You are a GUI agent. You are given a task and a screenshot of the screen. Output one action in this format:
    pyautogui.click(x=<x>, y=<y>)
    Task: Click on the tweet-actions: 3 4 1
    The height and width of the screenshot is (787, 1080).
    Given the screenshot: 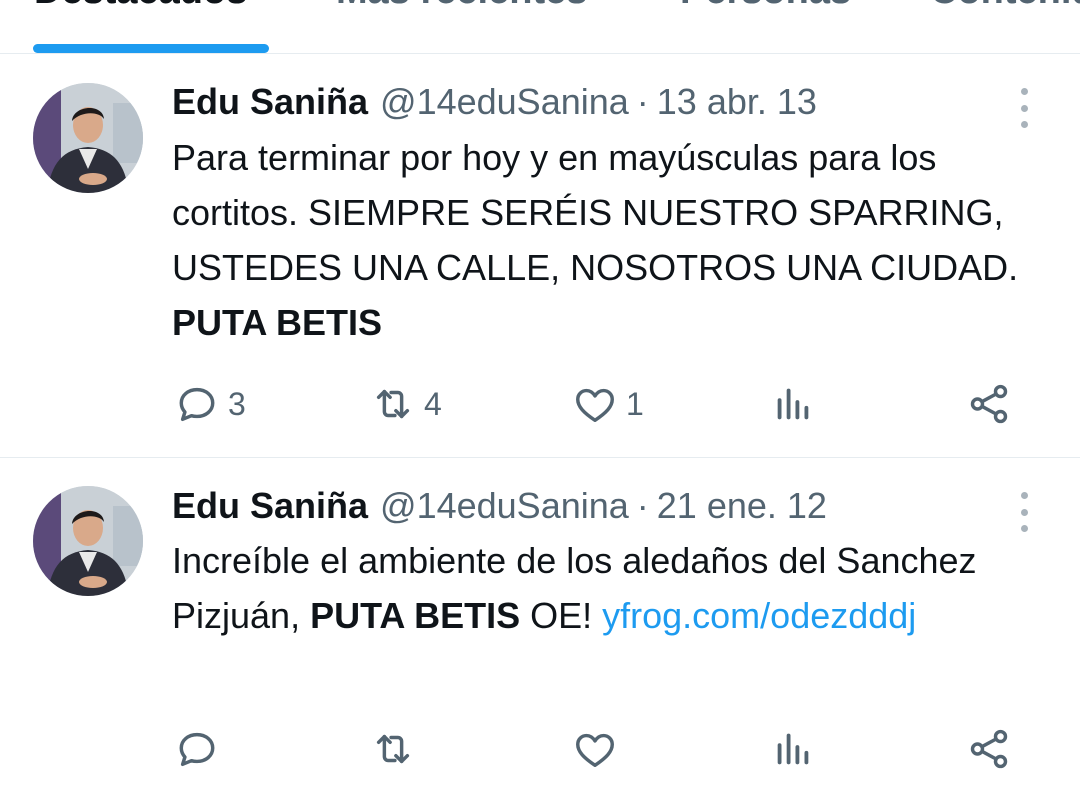 What is the action you would take?
    pyautogui.click(x=540, y=404)
    